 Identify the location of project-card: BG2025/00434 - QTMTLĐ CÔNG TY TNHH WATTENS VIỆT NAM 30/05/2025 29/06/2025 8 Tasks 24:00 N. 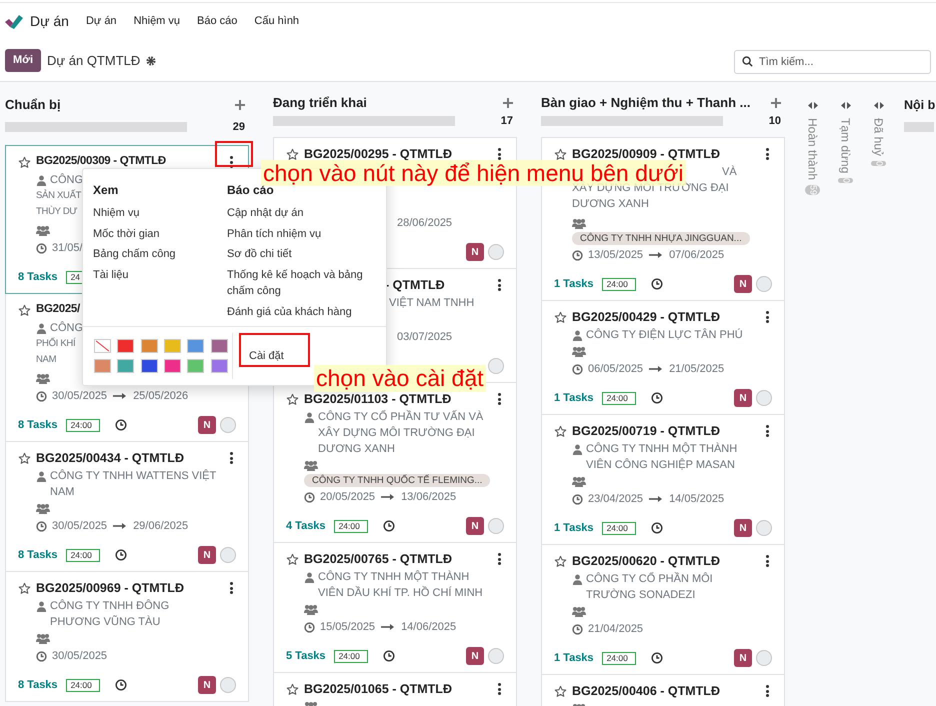
(127, 506).